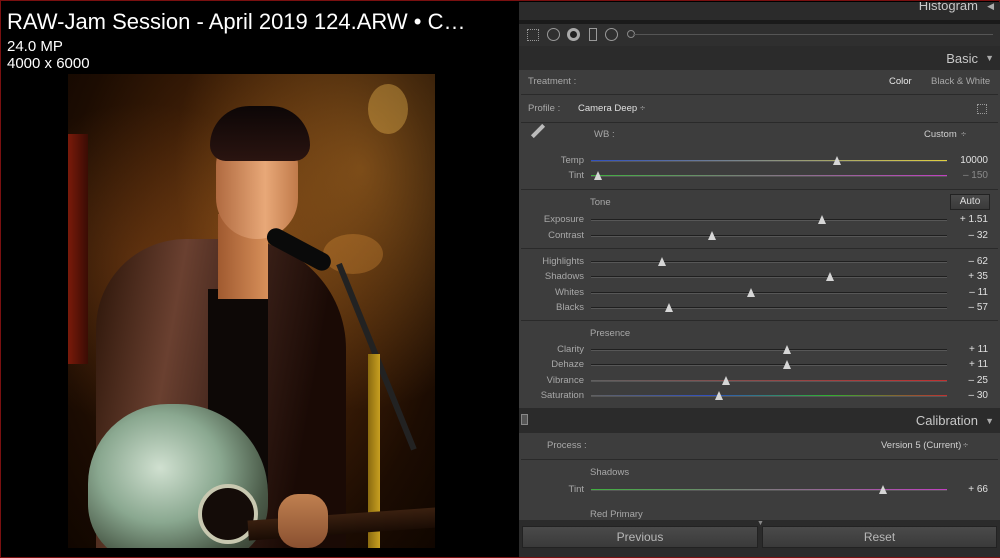 The image size is (1000, 558). Describe the element at coordinates (769, 219) in the screenshot. I see `exposure-slider` at that location.